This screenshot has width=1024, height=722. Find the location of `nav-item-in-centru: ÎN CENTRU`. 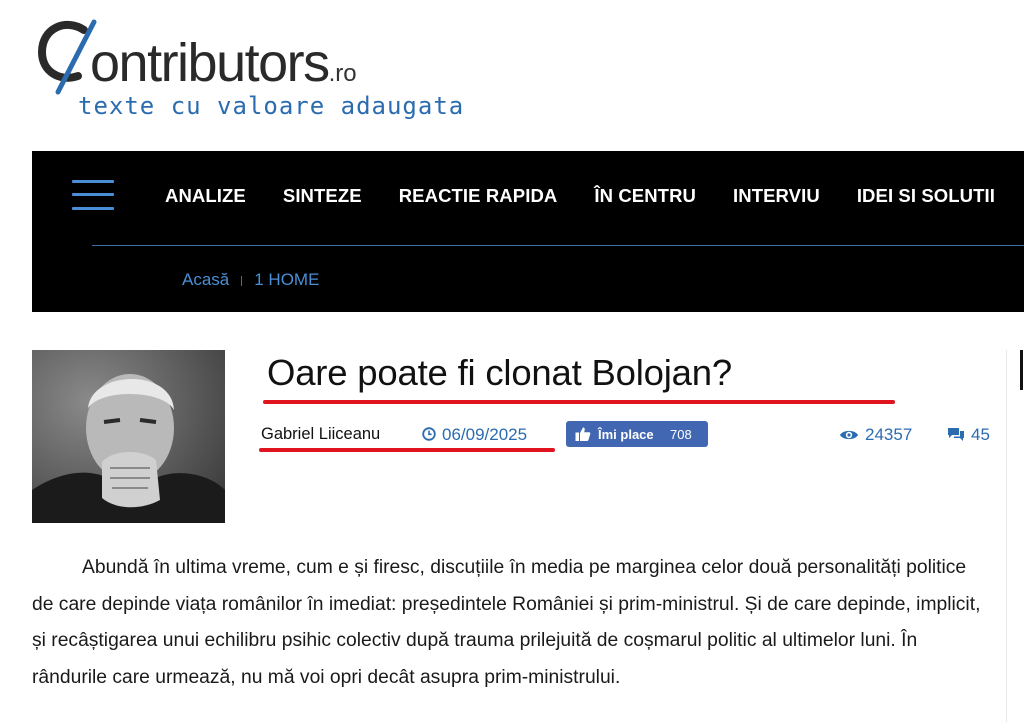

nav-item-in-centru: ÎN CENTRU is located at coordinates (645, 196).